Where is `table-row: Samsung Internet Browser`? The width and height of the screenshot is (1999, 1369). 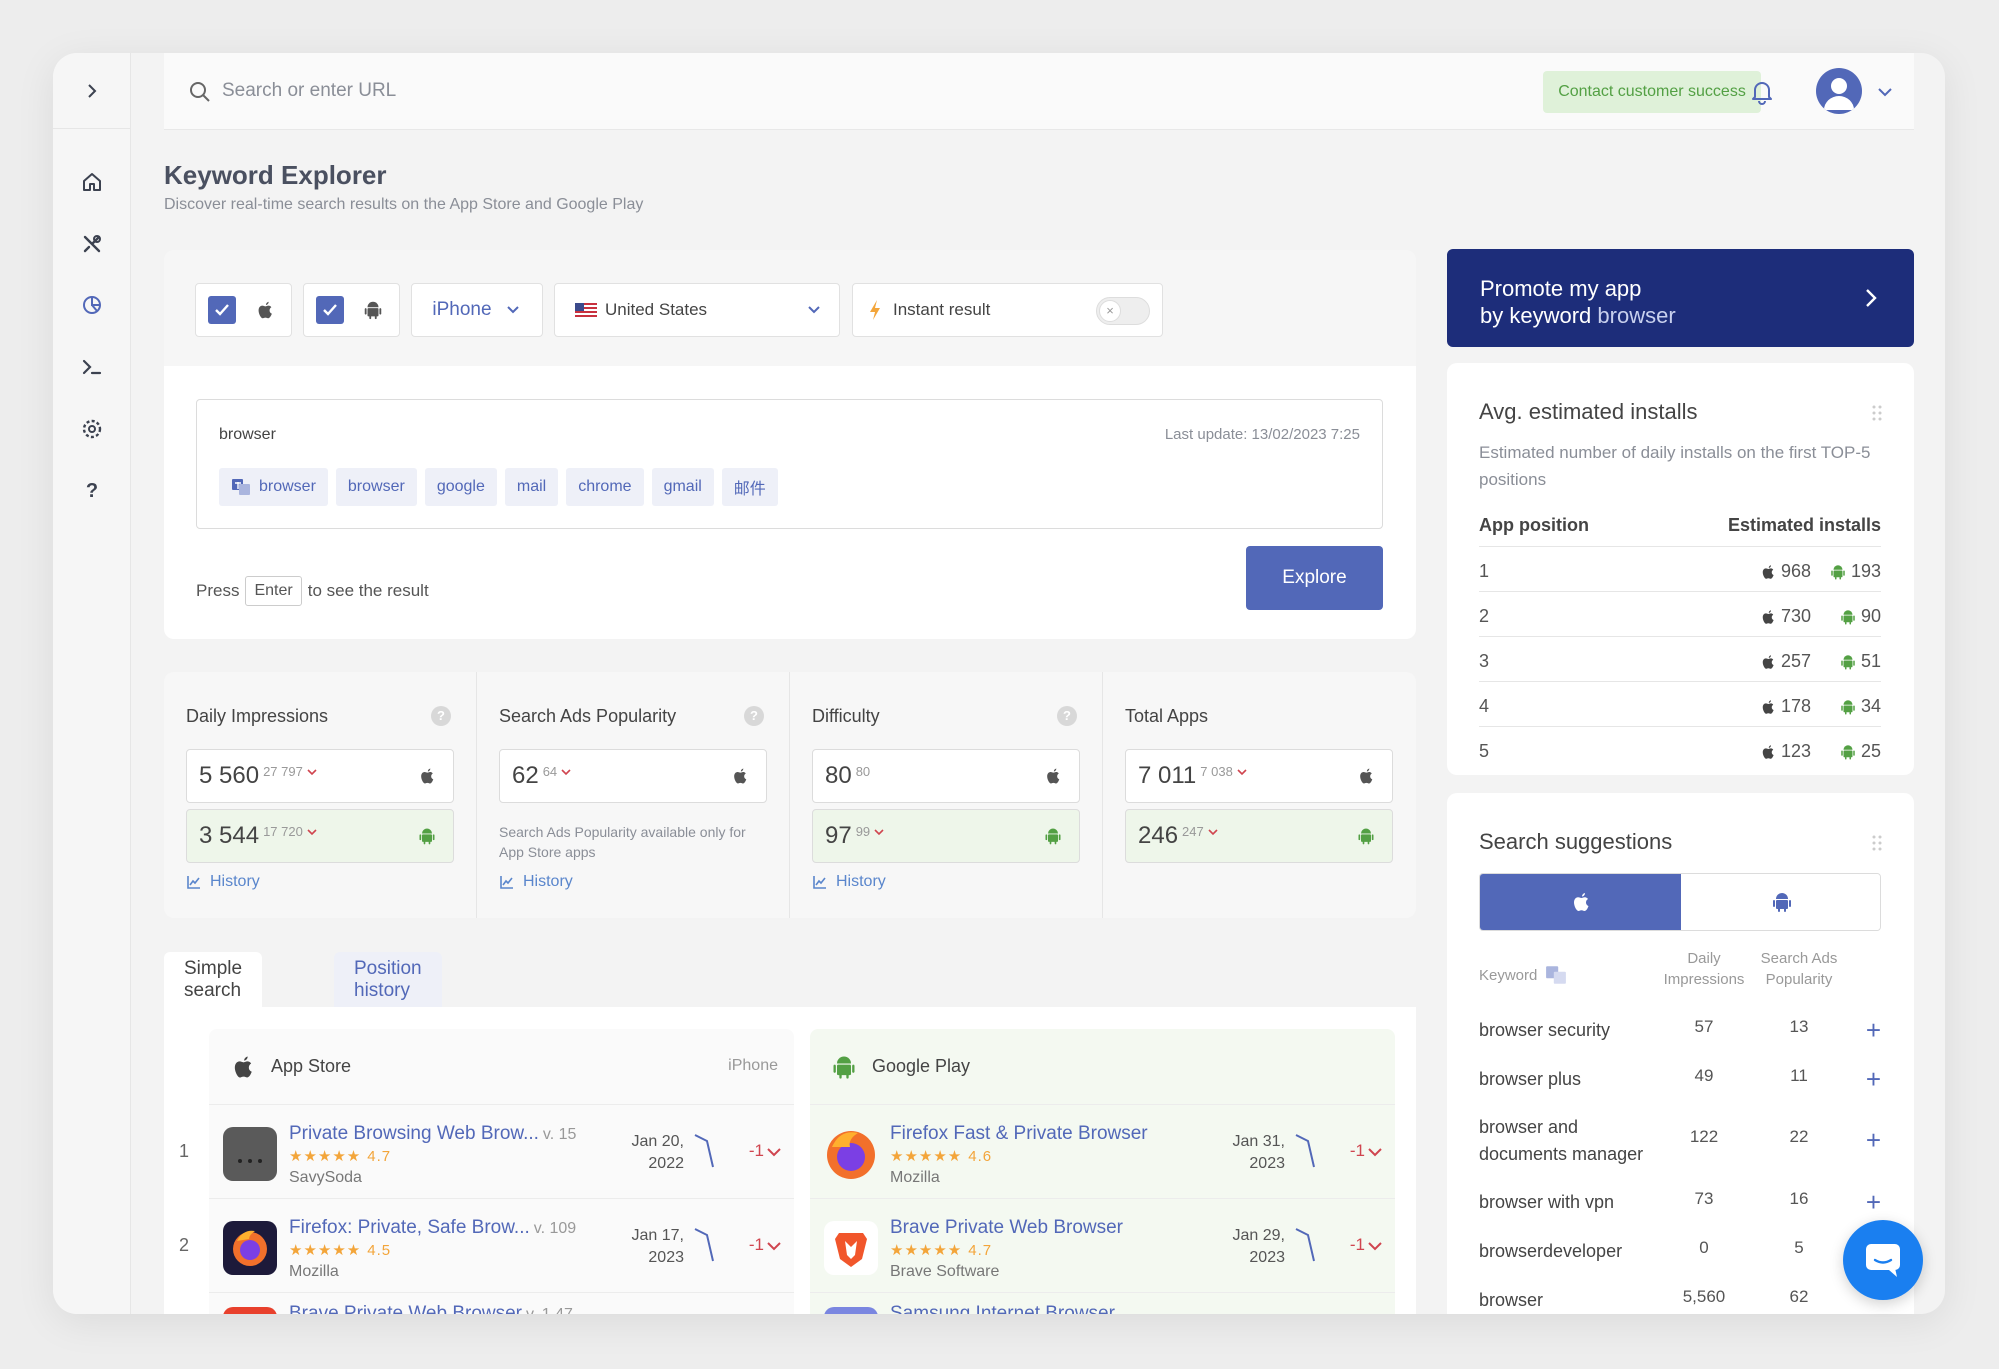 table-row: Samsung Internet Browser is located at coordinates (1102, 1303).